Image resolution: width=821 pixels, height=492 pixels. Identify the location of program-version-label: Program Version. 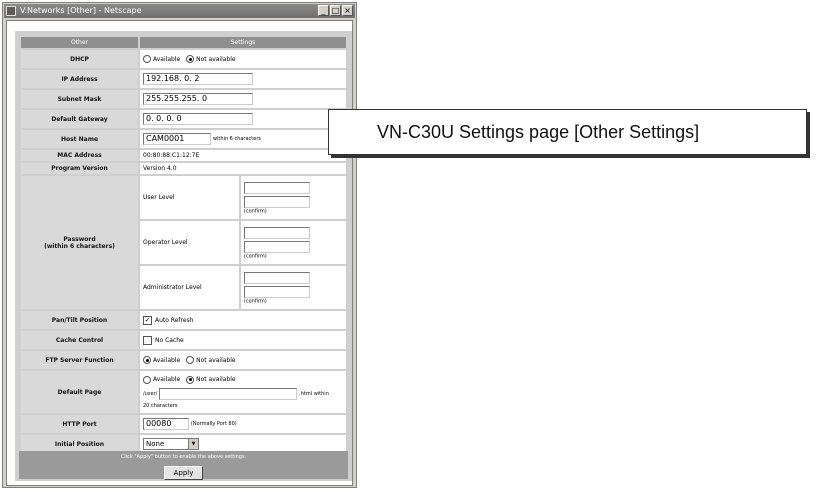
(79, 168).